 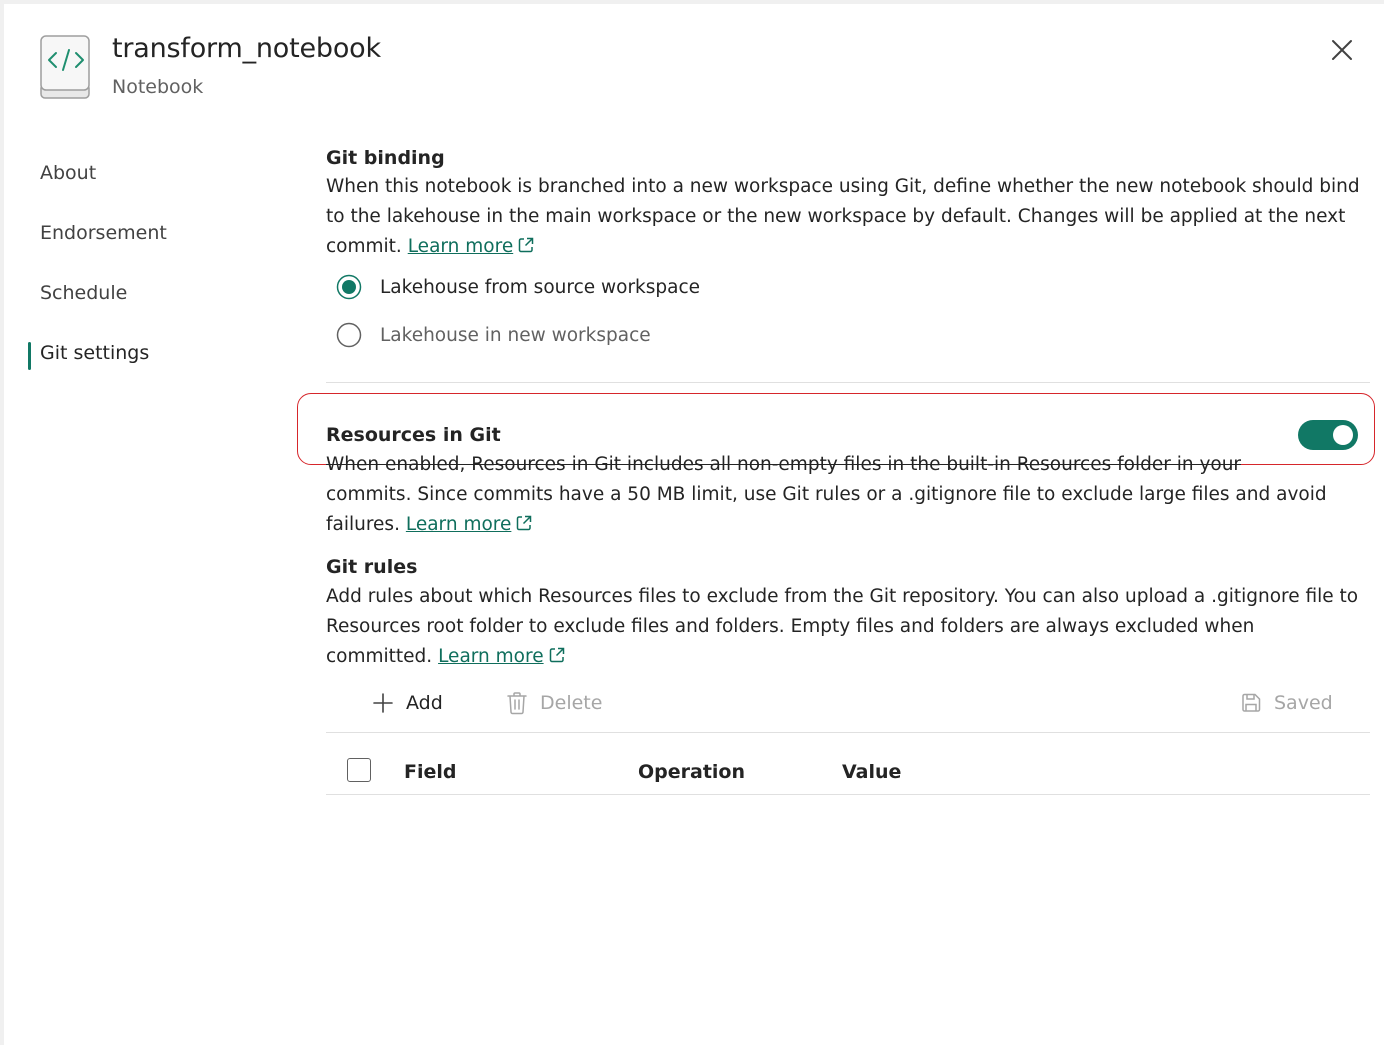 I want to click on delete-label: Delete, so click(x=571, y=703).